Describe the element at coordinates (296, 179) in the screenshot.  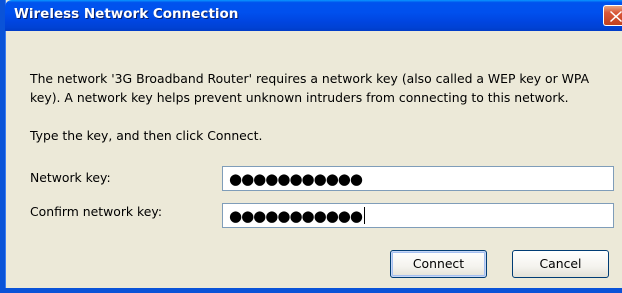
I see `network-key-value: ●●●●●●●●●●●` at that location.